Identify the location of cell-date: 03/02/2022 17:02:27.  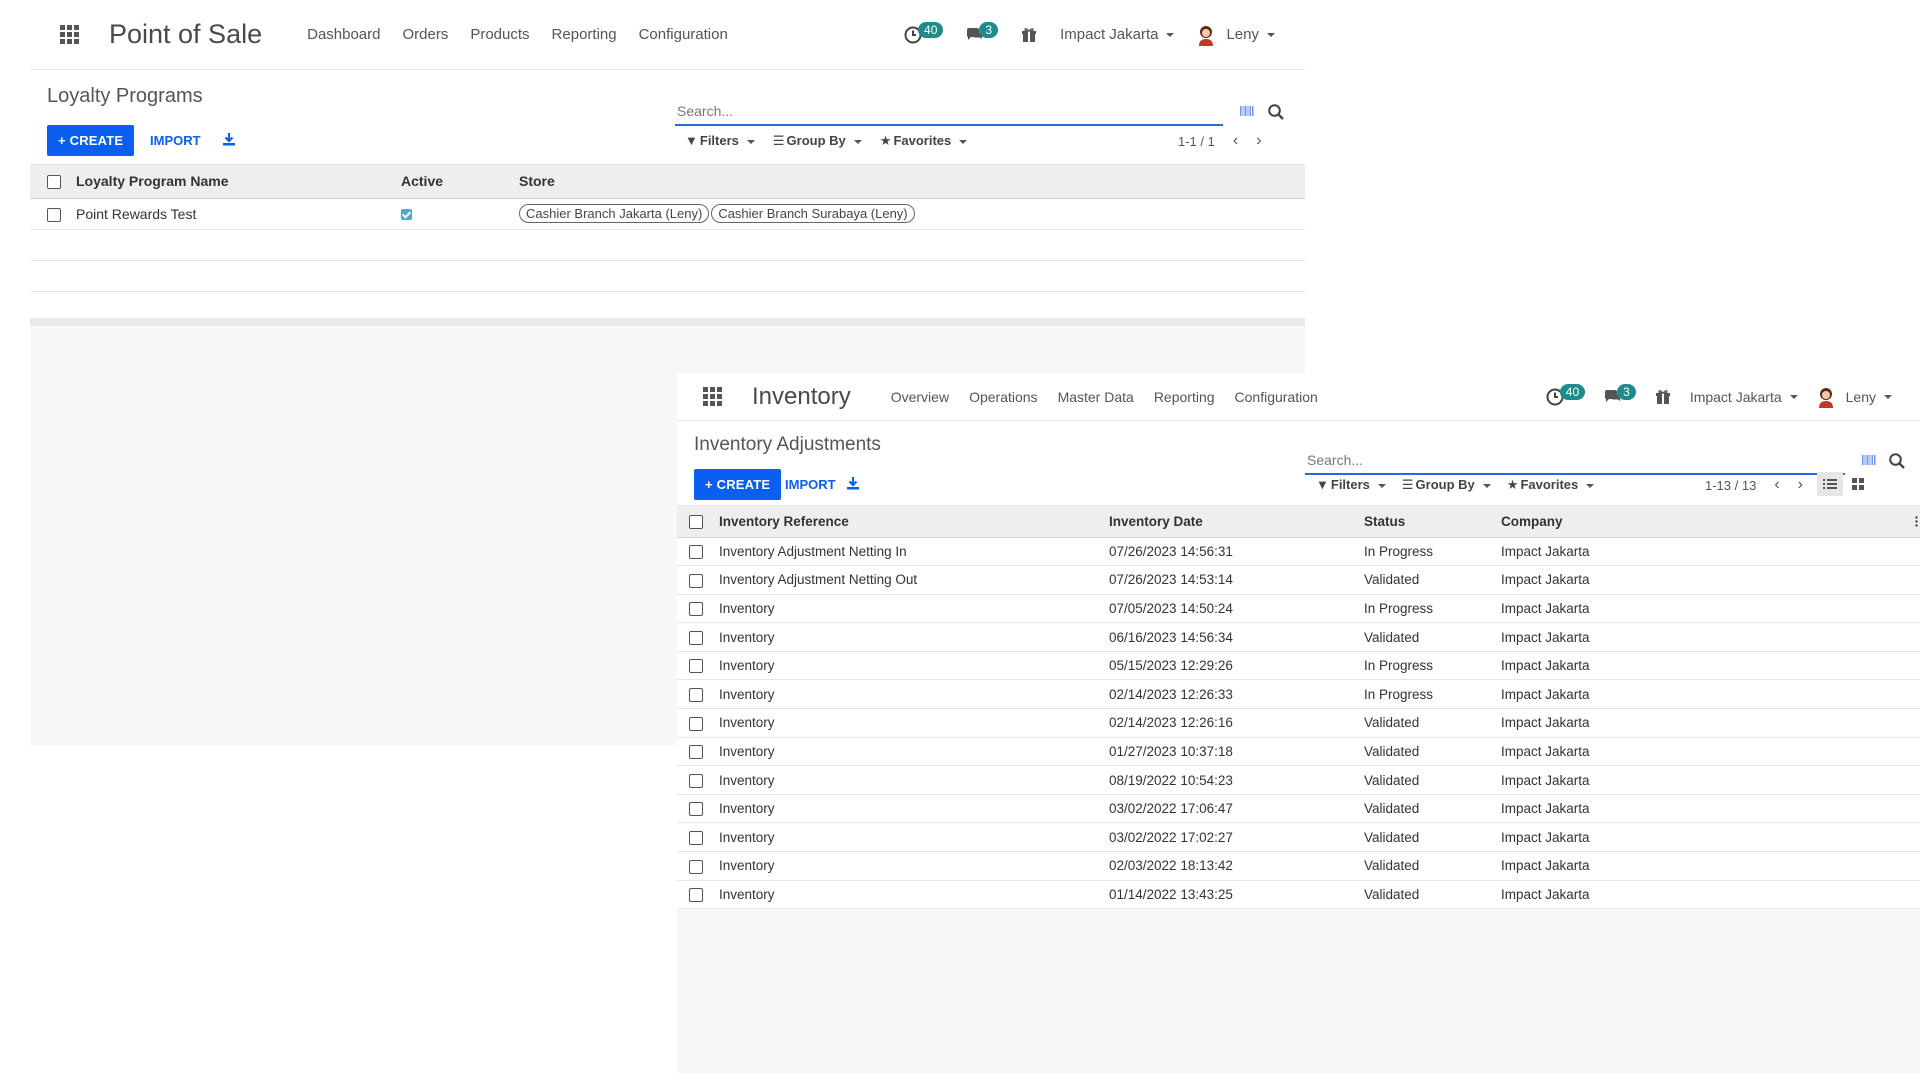
(1230, 837).